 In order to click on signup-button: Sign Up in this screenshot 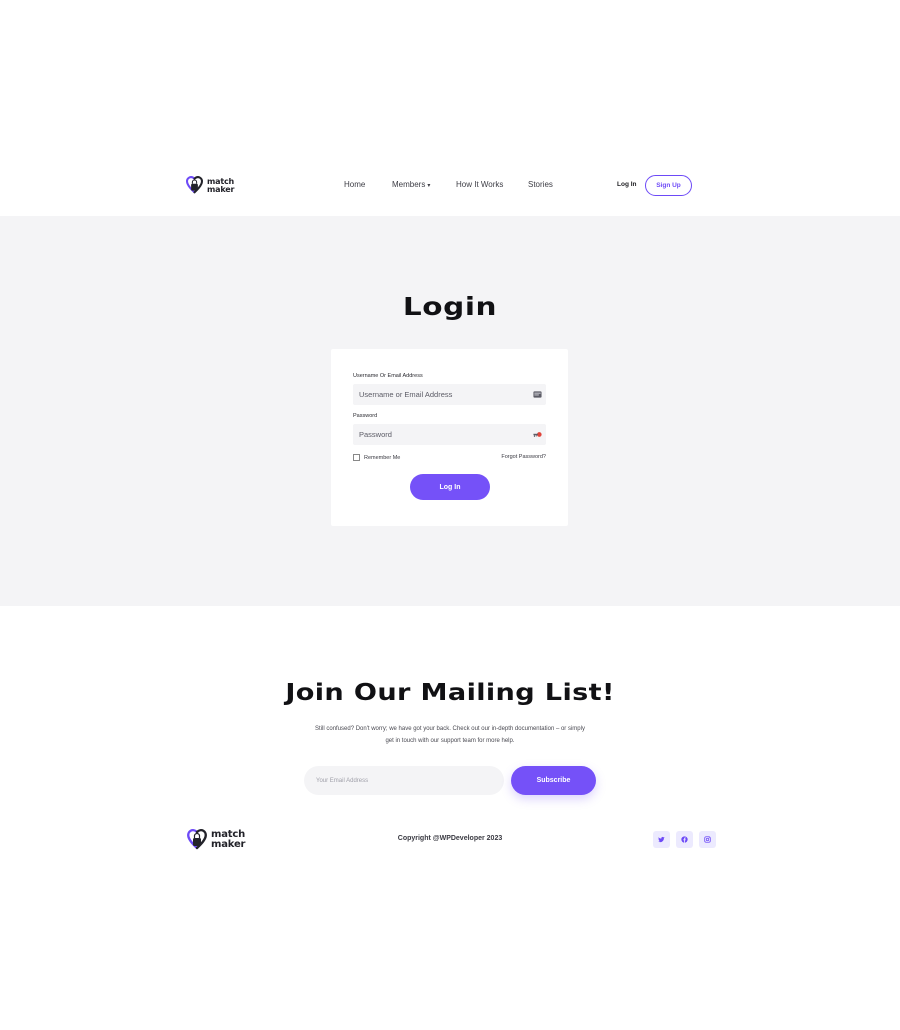, I will do `click(668, 185)`.